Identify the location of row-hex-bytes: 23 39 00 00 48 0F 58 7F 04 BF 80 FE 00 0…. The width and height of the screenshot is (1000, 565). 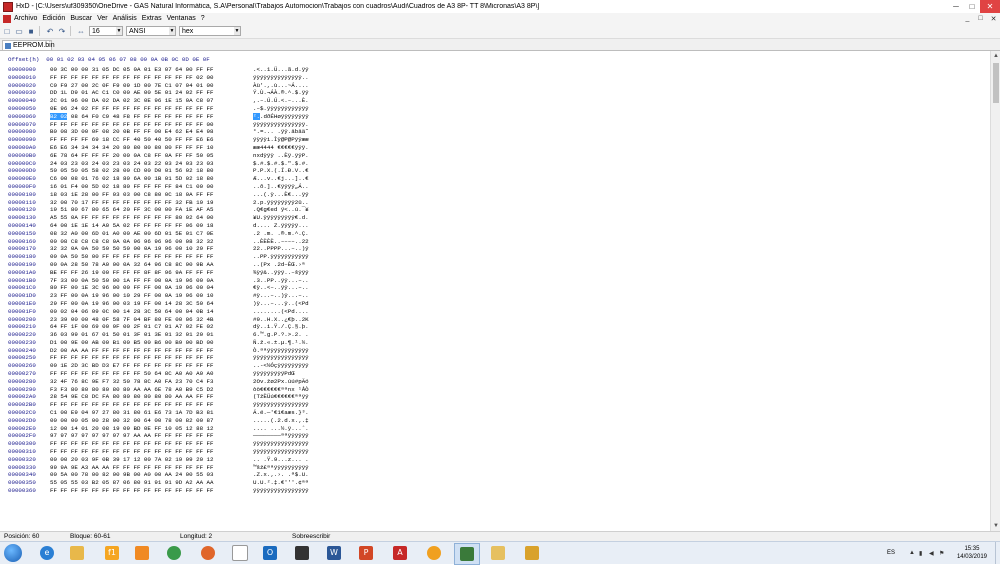
(132, 320).